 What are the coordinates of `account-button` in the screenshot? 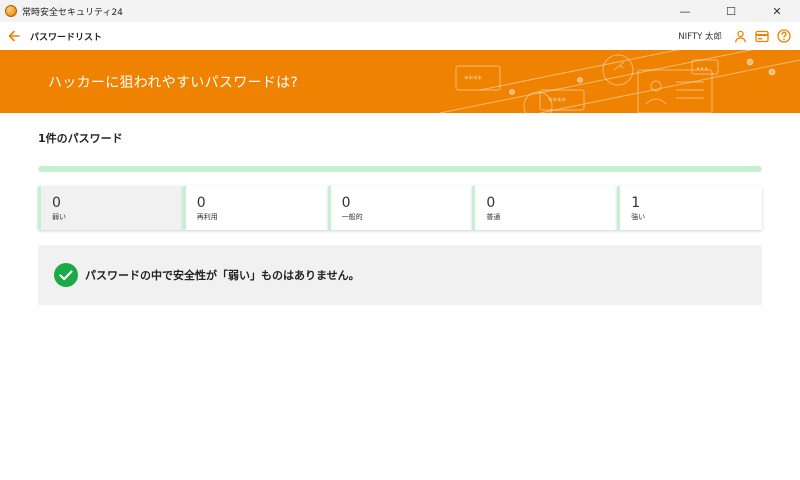 It's located at (740, 36).